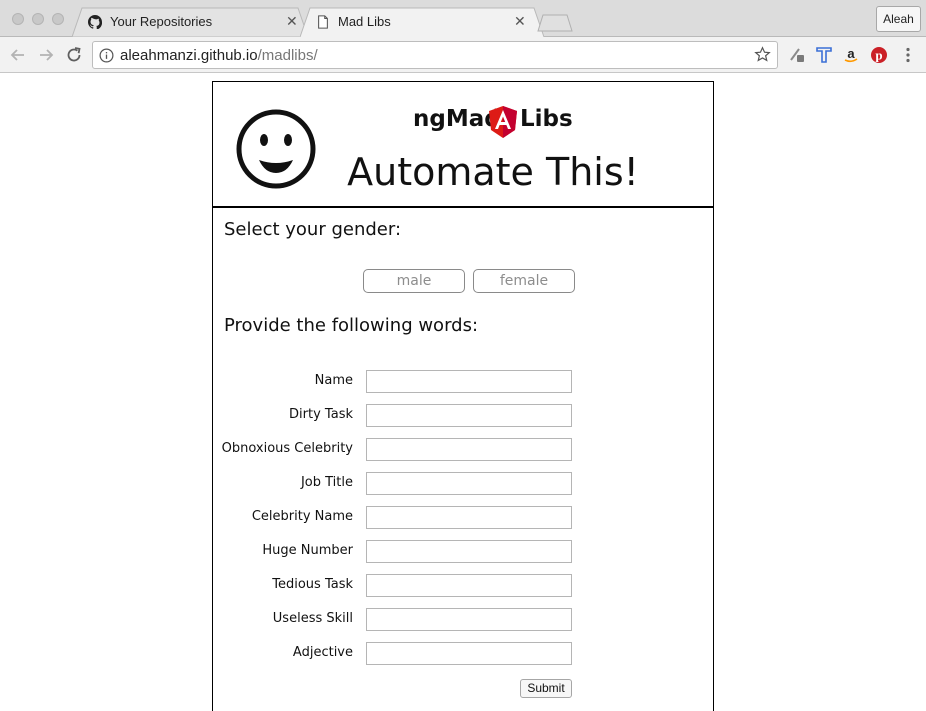 This screenshot has width=926, height=711. What do you see at coordinates (95, 22) in the screenshot?
I see `github-icon` at bounding box center [95, 22].